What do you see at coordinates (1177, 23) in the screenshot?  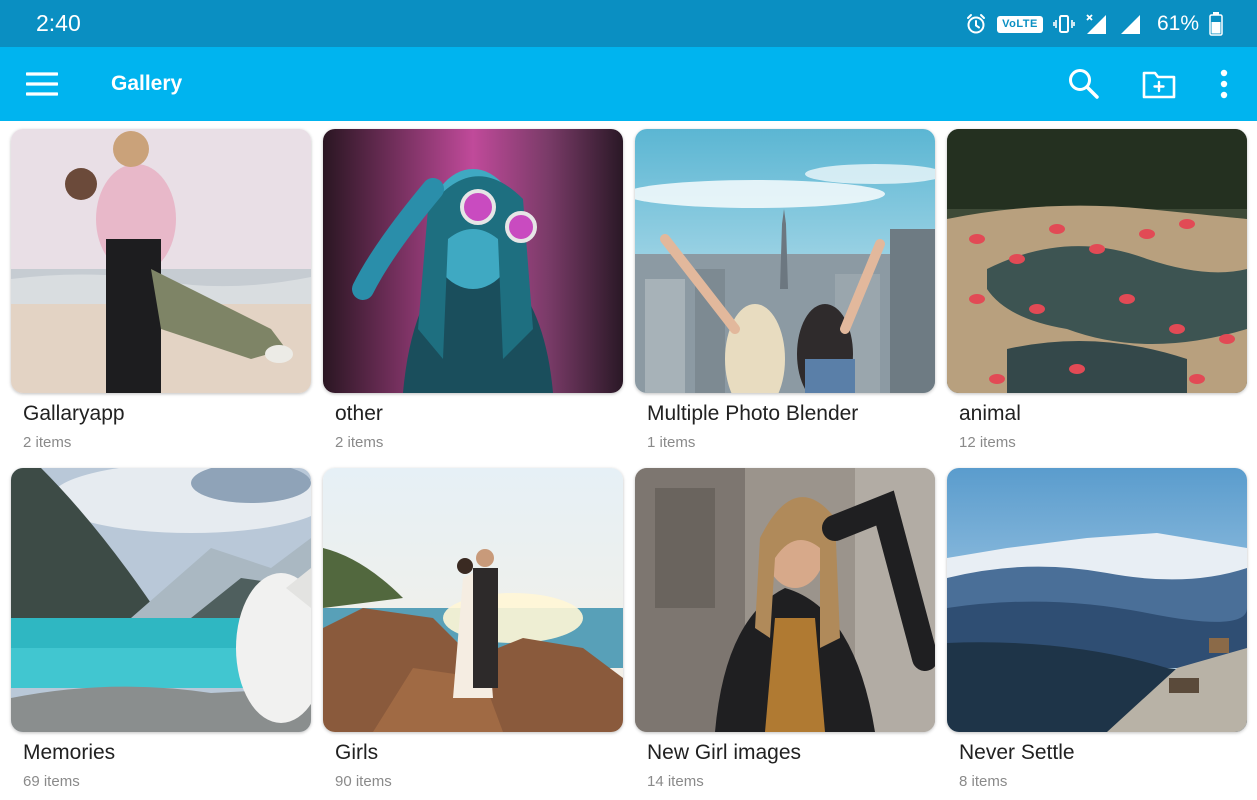 I see `battery-percentage: 61%` at bounding box center [1177, 23].